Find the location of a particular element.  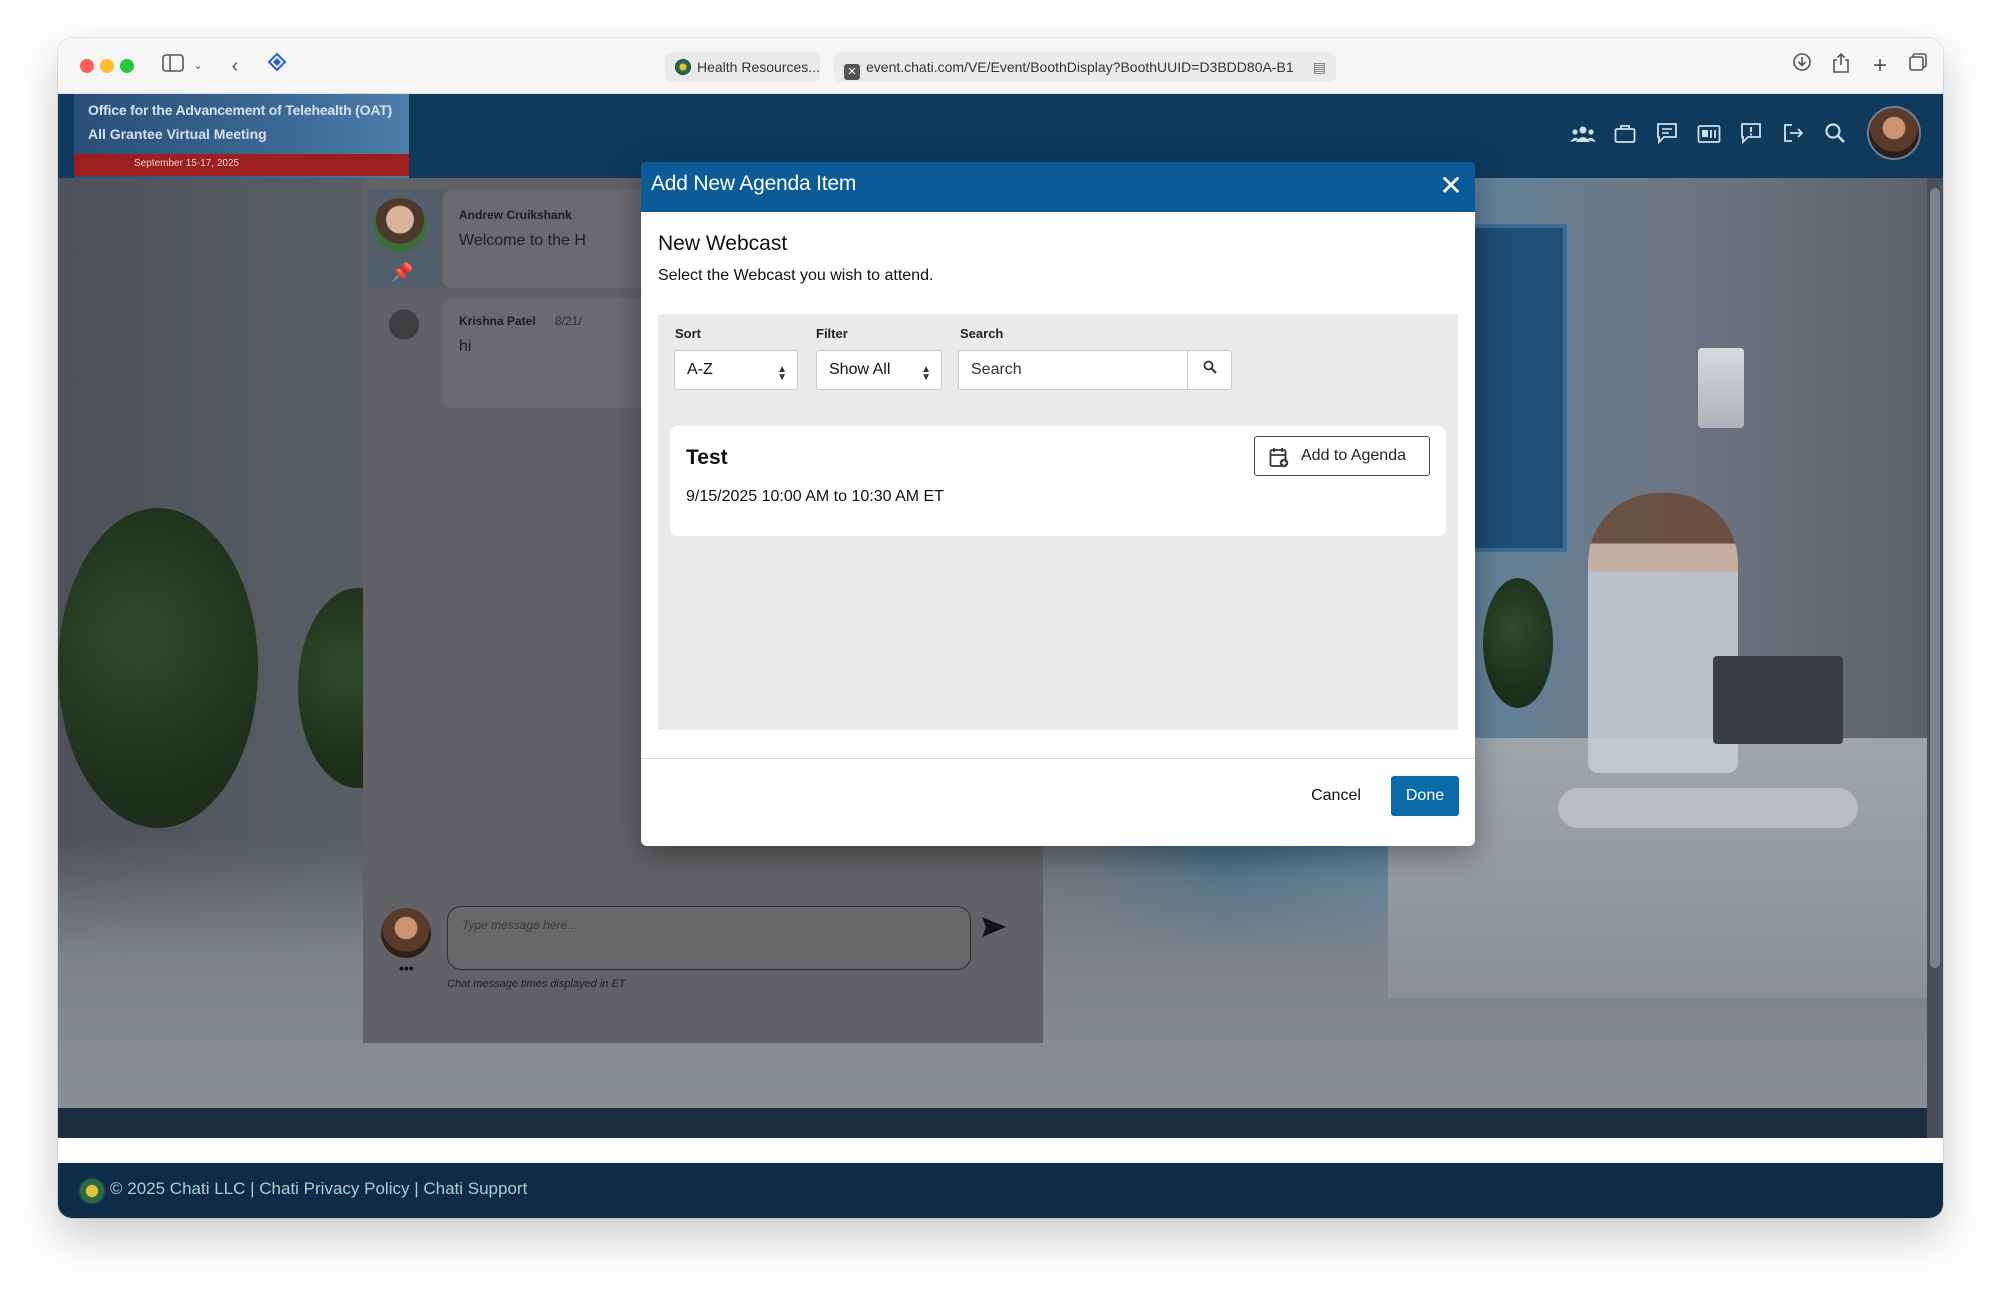

chat-message-text: hi is located at coordinates (465, 346).